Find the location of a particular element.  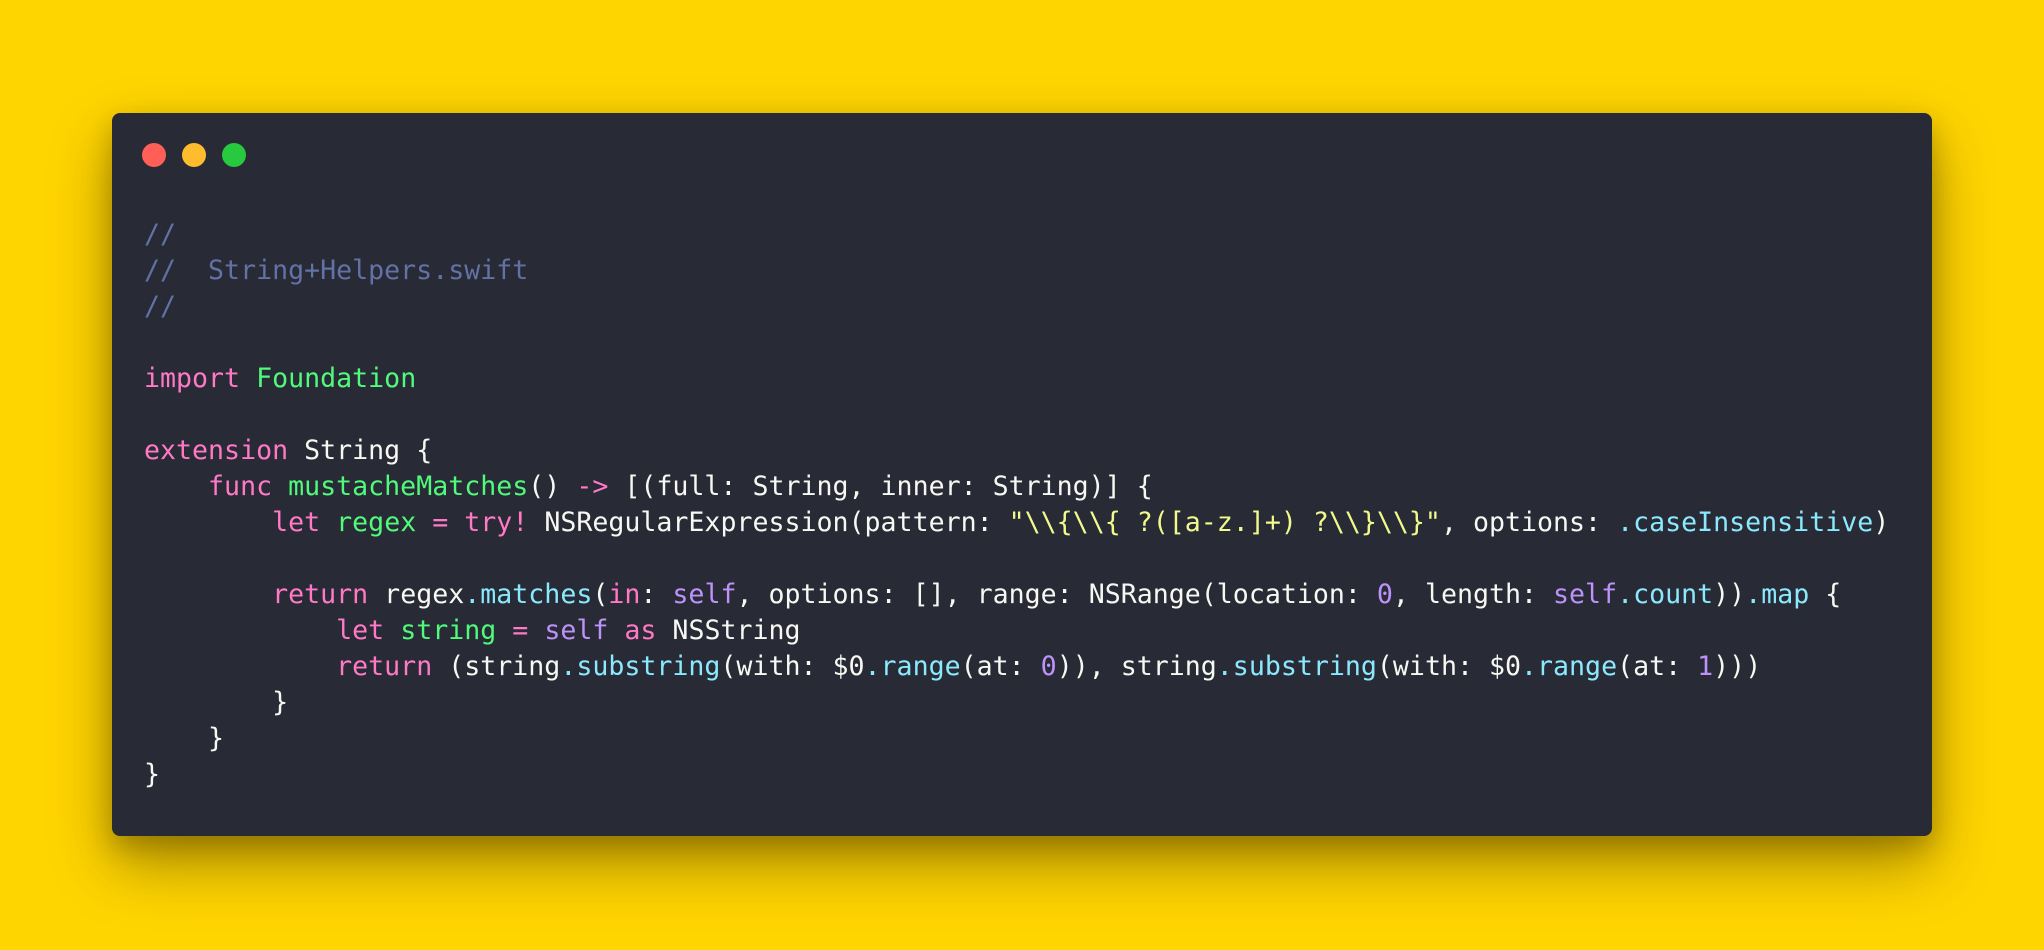

code-token: mustacheMatches is located at coordinates (408, 486).